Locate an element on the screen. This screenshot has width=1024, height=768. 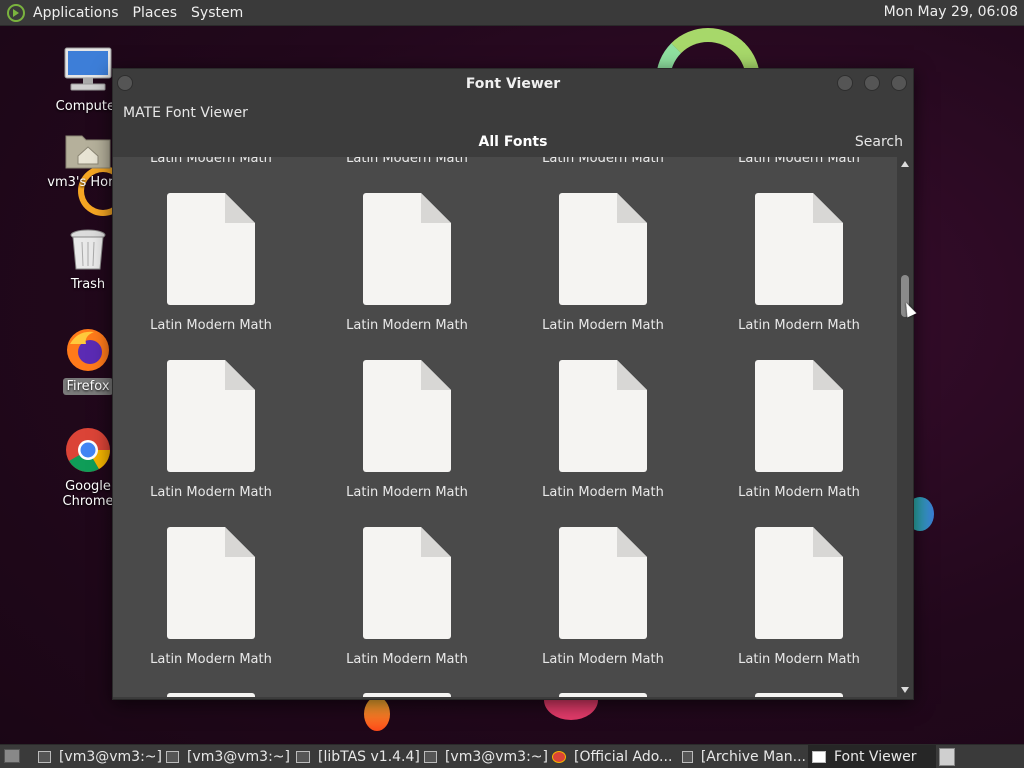
taskbar-item-label: [libTAS v1.4.4] is located at coordinates (369, 757).